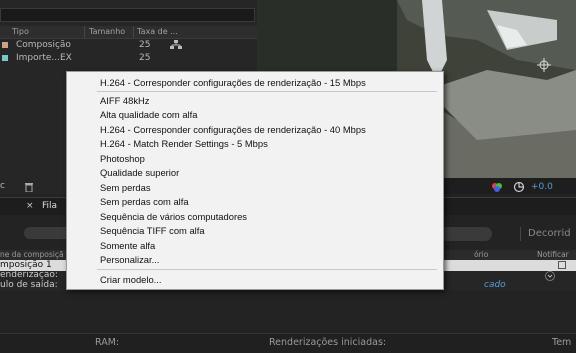 This screenshot has width=576, height=353. I want to click on output-file-link: cado, so click(495, 285).